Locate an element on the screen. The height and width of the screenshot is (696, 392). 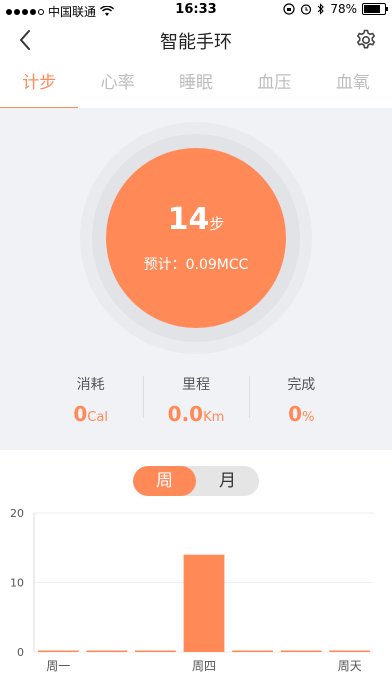
step-count-unit: 步 is located at coordinates (217, 224).